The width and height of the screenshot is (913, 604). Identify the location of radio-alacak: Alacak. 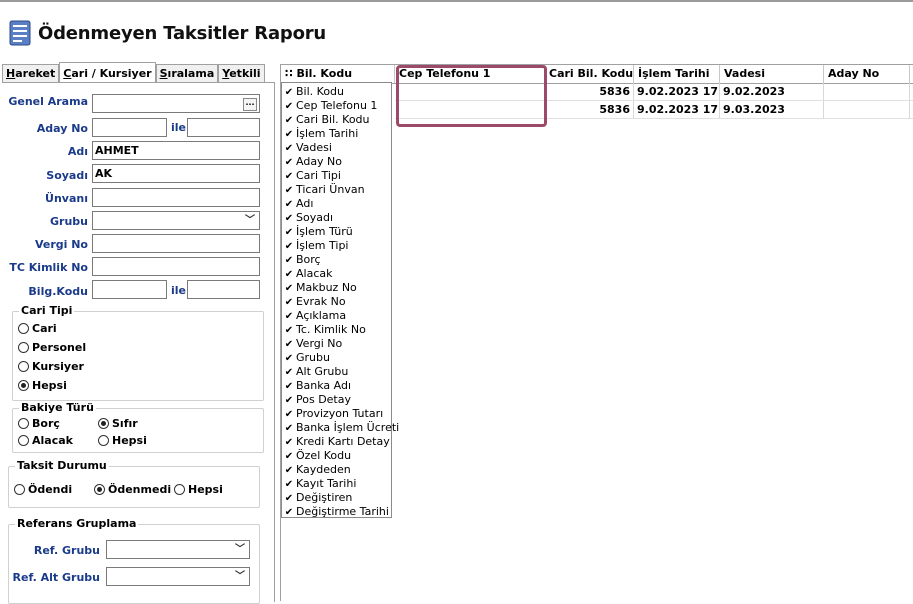
(45, 440).